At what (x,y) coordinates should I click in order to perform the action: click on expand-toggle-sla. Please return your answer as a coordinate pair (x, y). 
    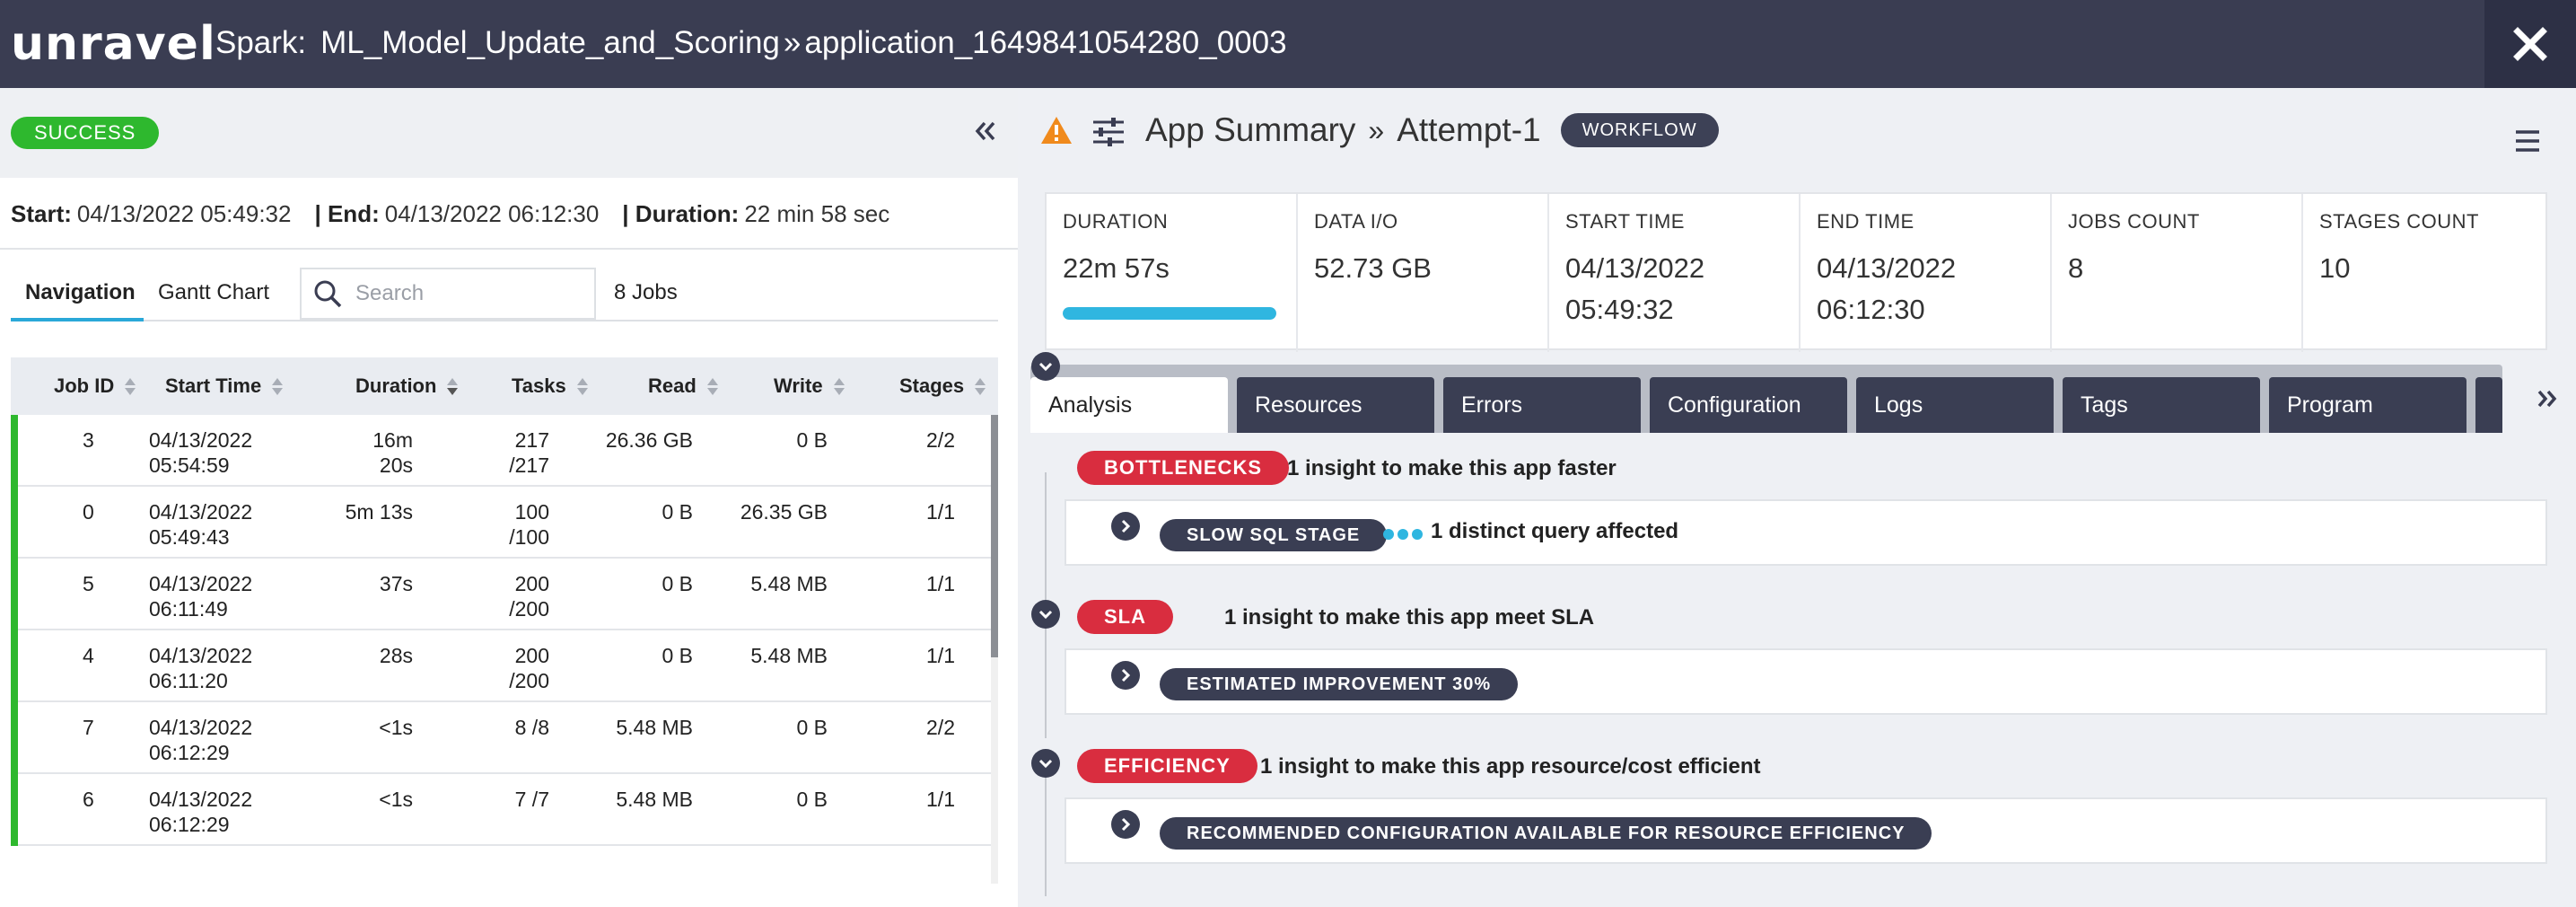
    Looking at the image, I should click on (1045, 614).